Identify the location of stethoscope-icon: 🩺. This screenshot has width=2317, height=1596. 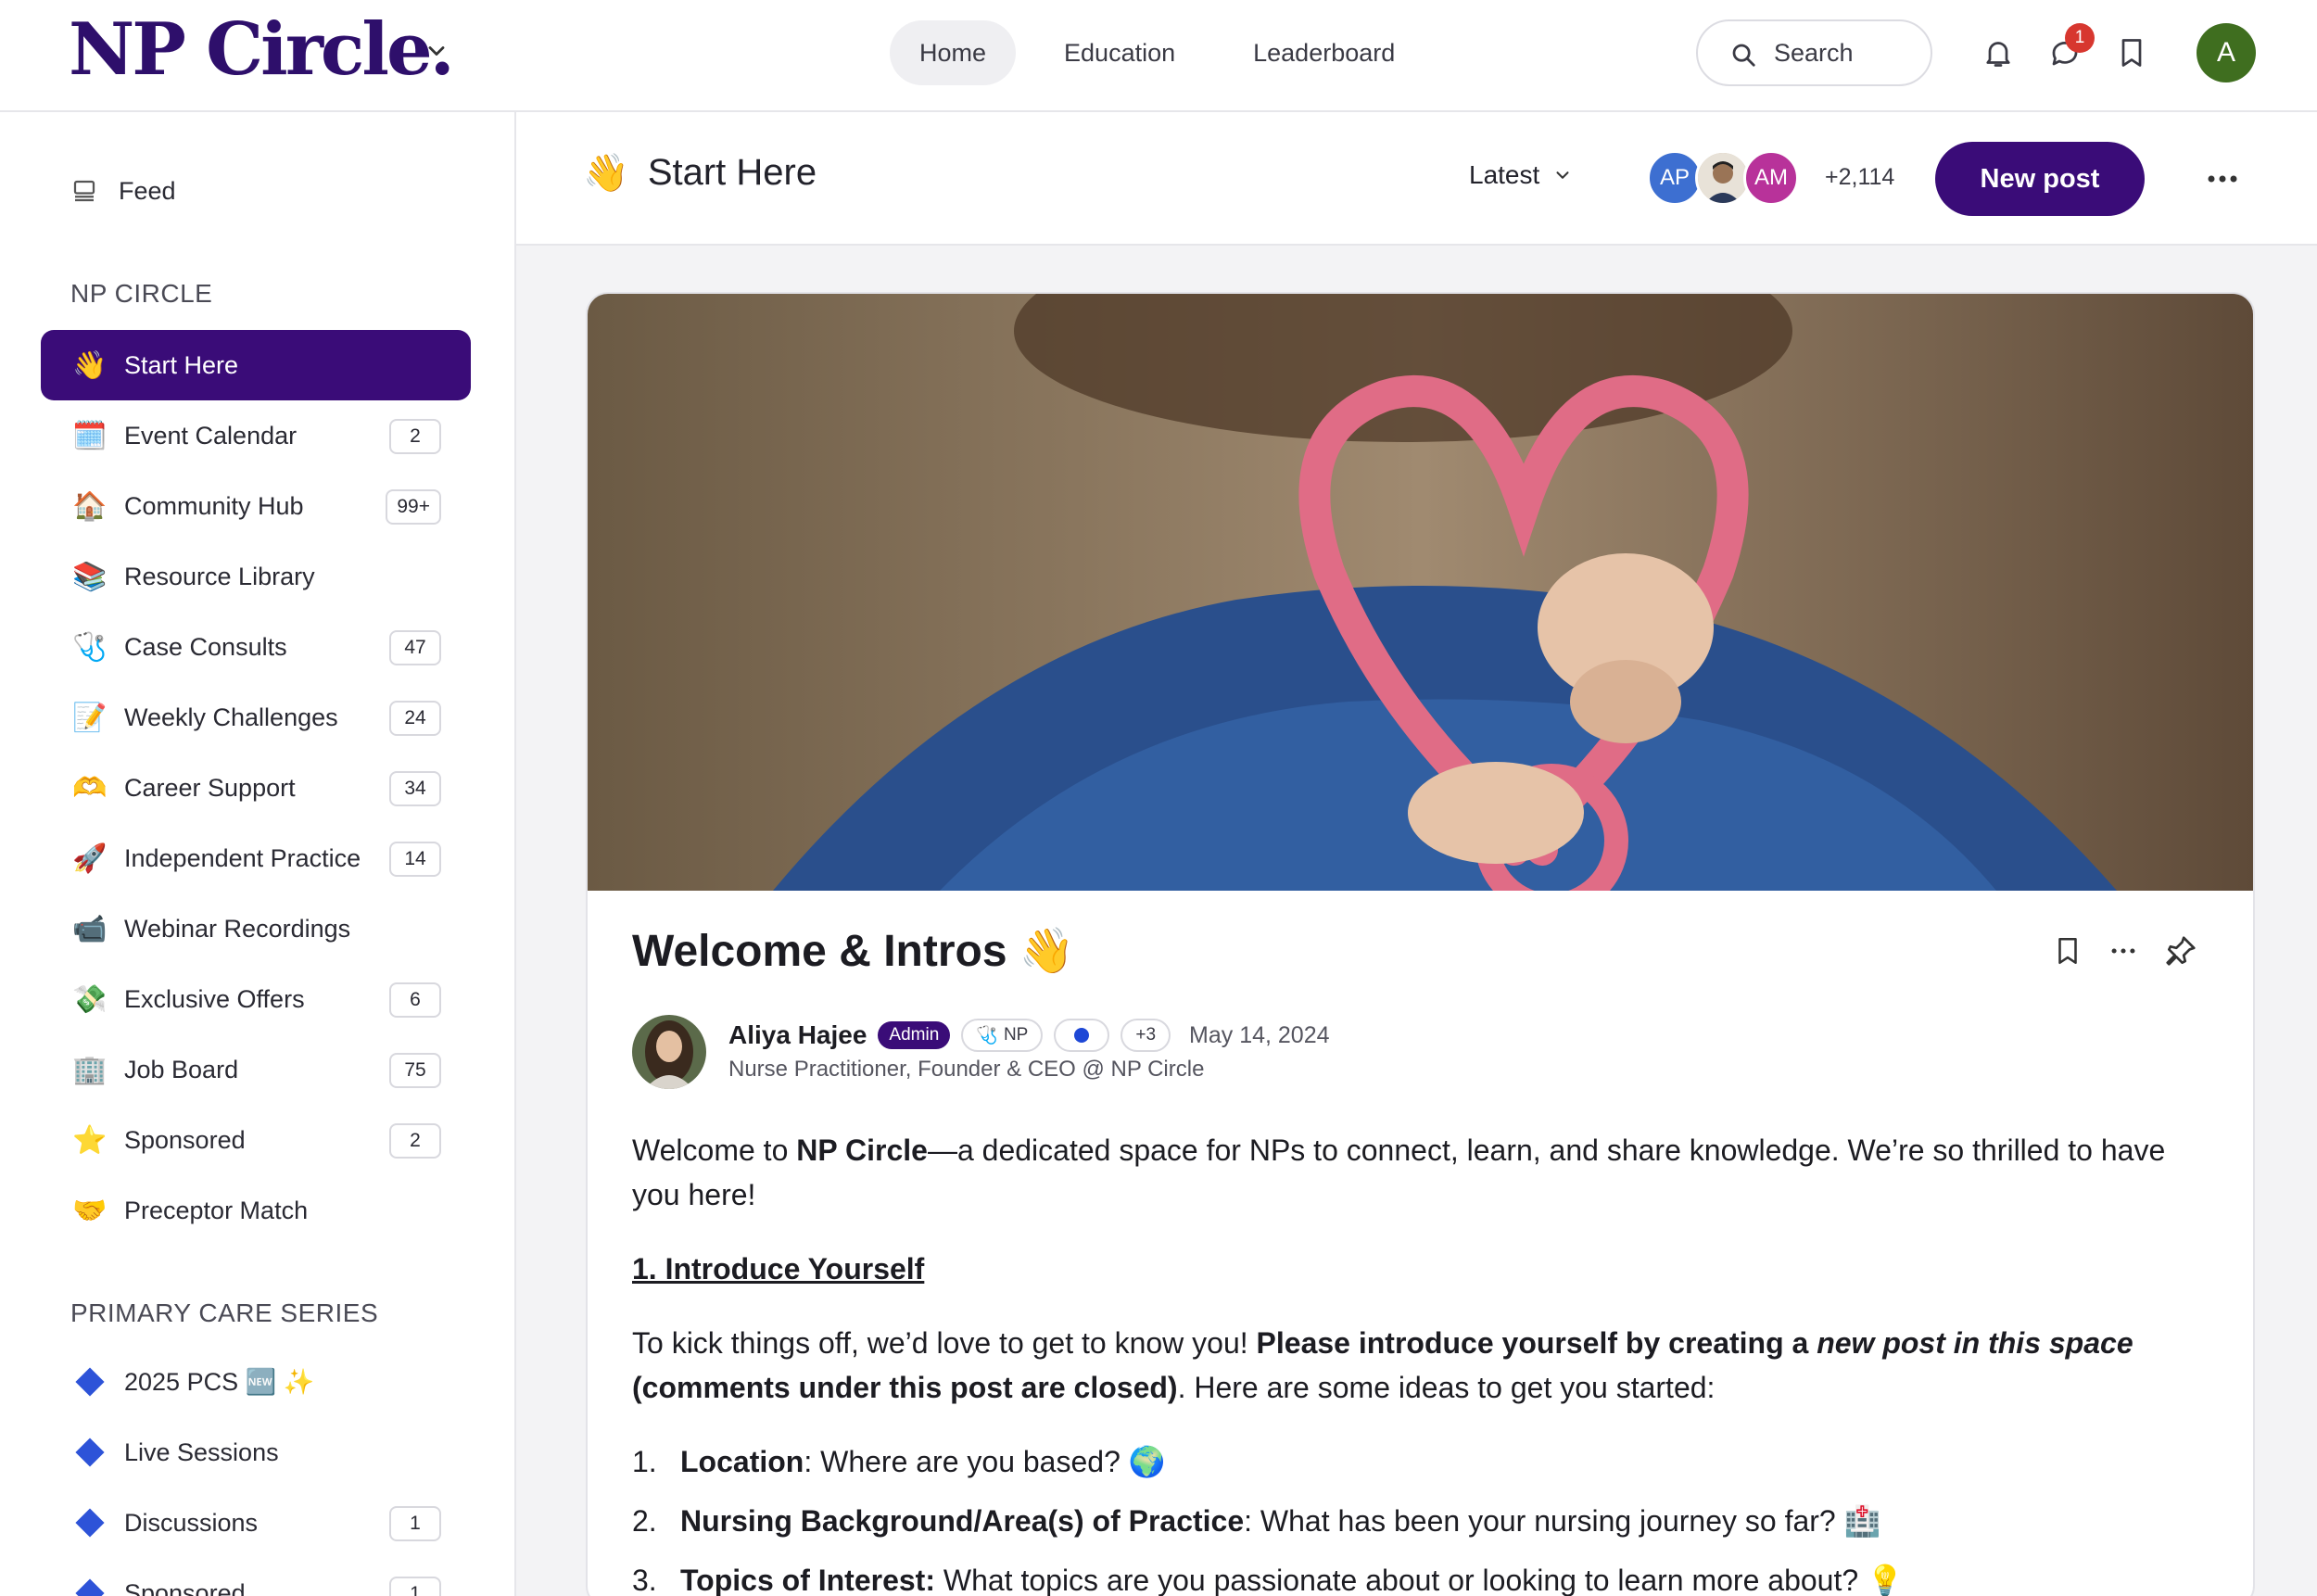
(90, 647).